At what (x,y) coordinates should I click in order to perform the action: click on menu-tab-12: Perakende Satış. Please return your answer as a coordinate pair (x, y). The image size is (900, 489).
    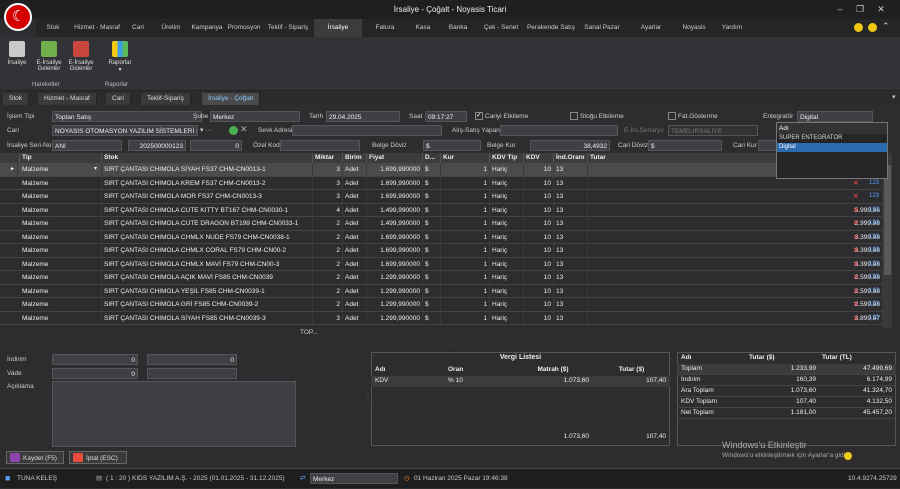
    Looking at the image, I should click on (551, 28).